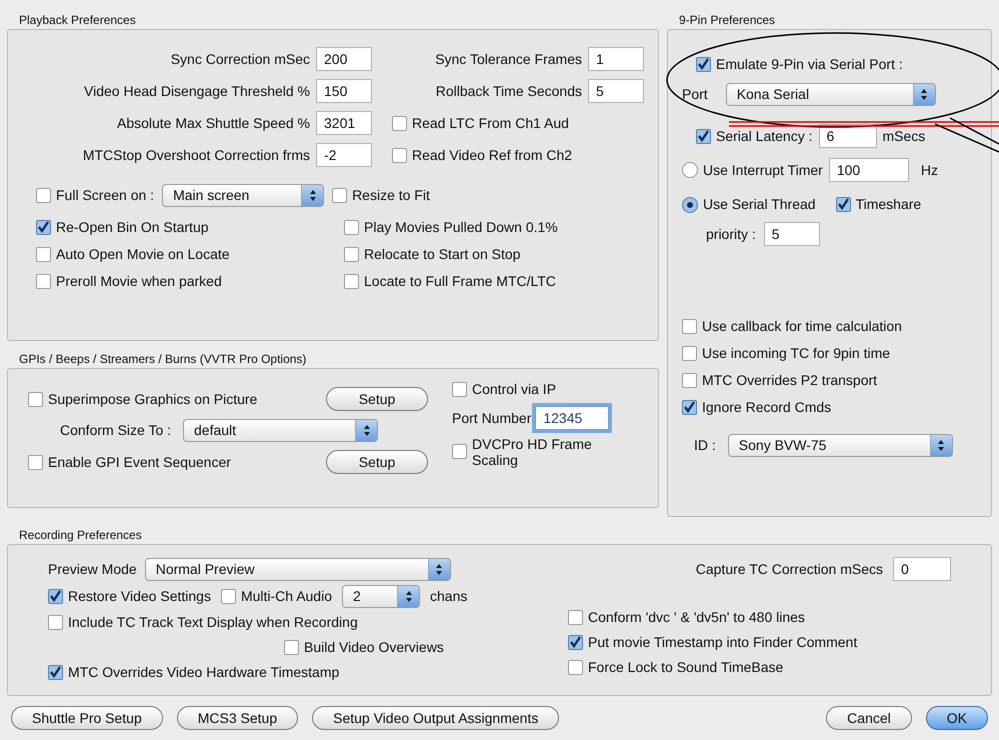 This screenshot has width=999, height=740. I want to click on checkbox: Put movie Timestamp into Finder Comment, so click(713, 642).